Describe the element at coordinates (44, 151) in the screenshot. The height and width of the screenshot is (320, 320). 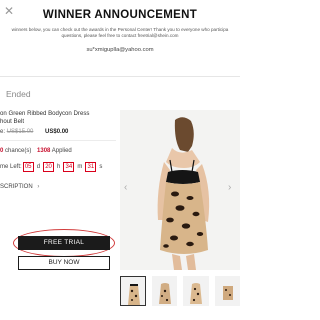
I see `applied-count: 1308` at that location.